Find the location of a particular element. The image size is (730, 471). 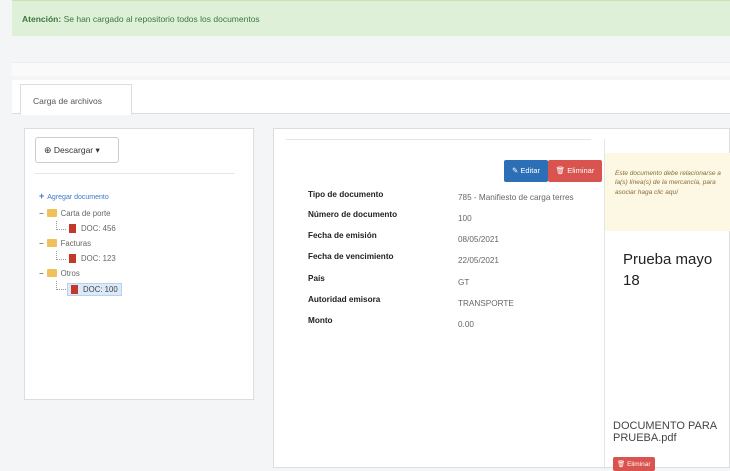

download-icon: ⊕ is located at coordinates (48, 150).